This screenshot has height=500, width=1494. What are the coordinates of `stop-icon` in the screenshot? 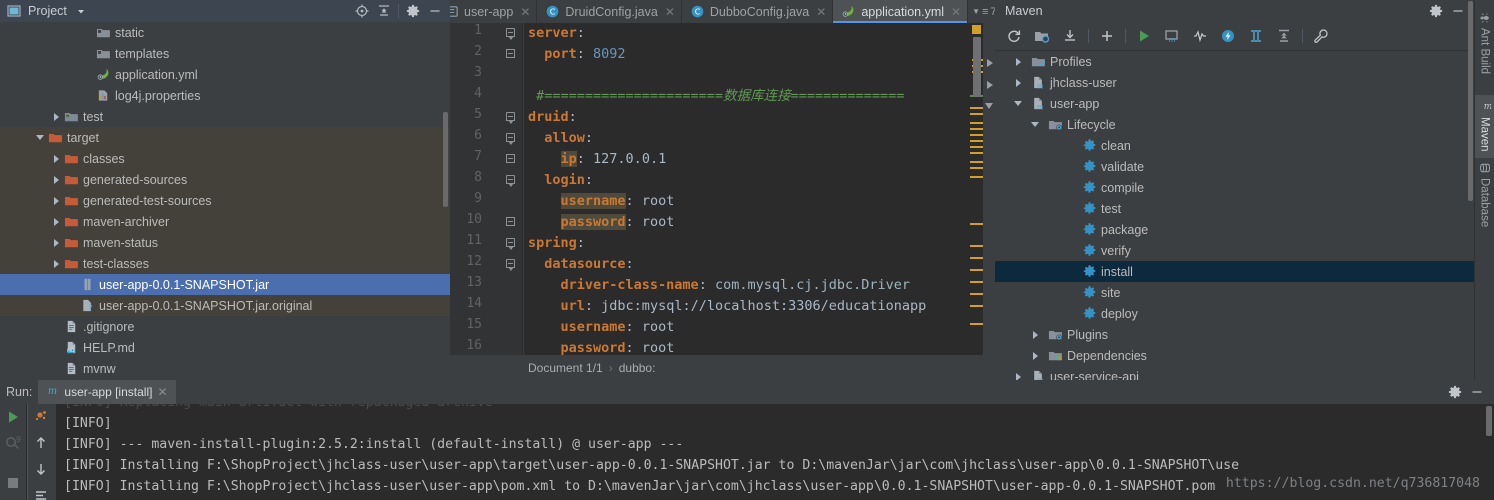 It's located at (13, 483).